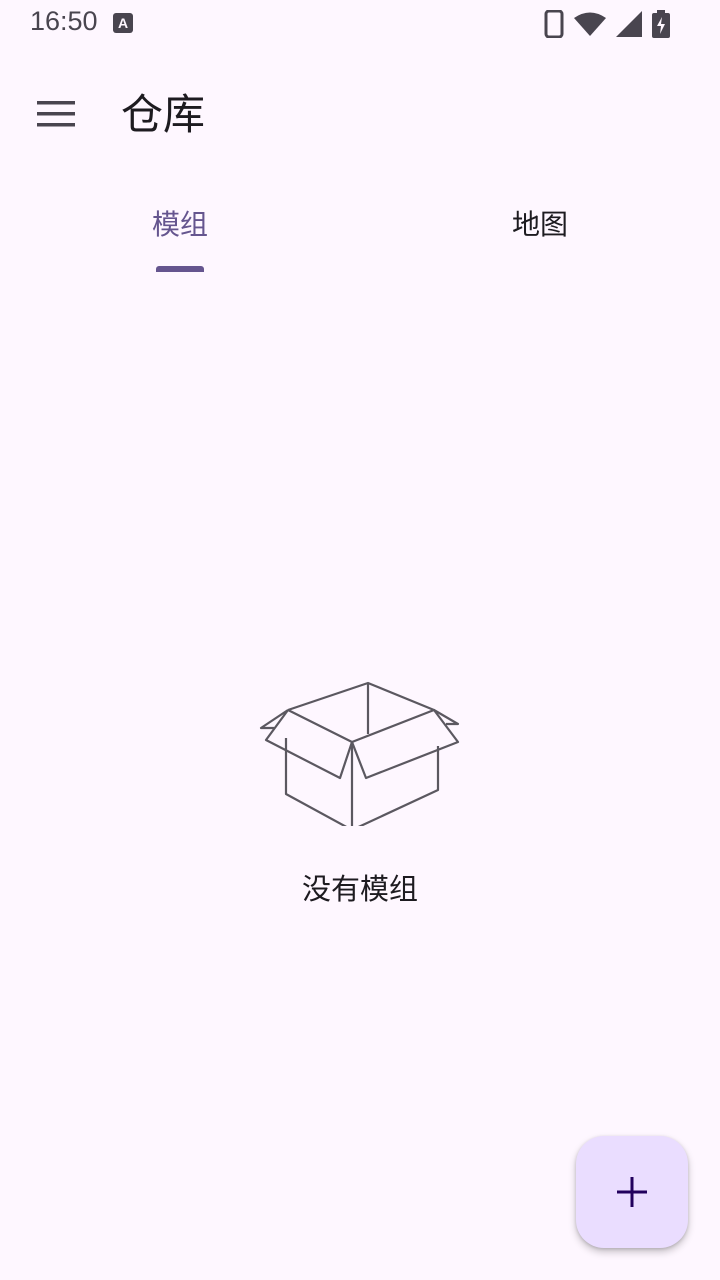 This screenshot has height=1280, width=720. Describe the element at coordinates (607, 24) in the screenshot. I see `status-icons` at that location.